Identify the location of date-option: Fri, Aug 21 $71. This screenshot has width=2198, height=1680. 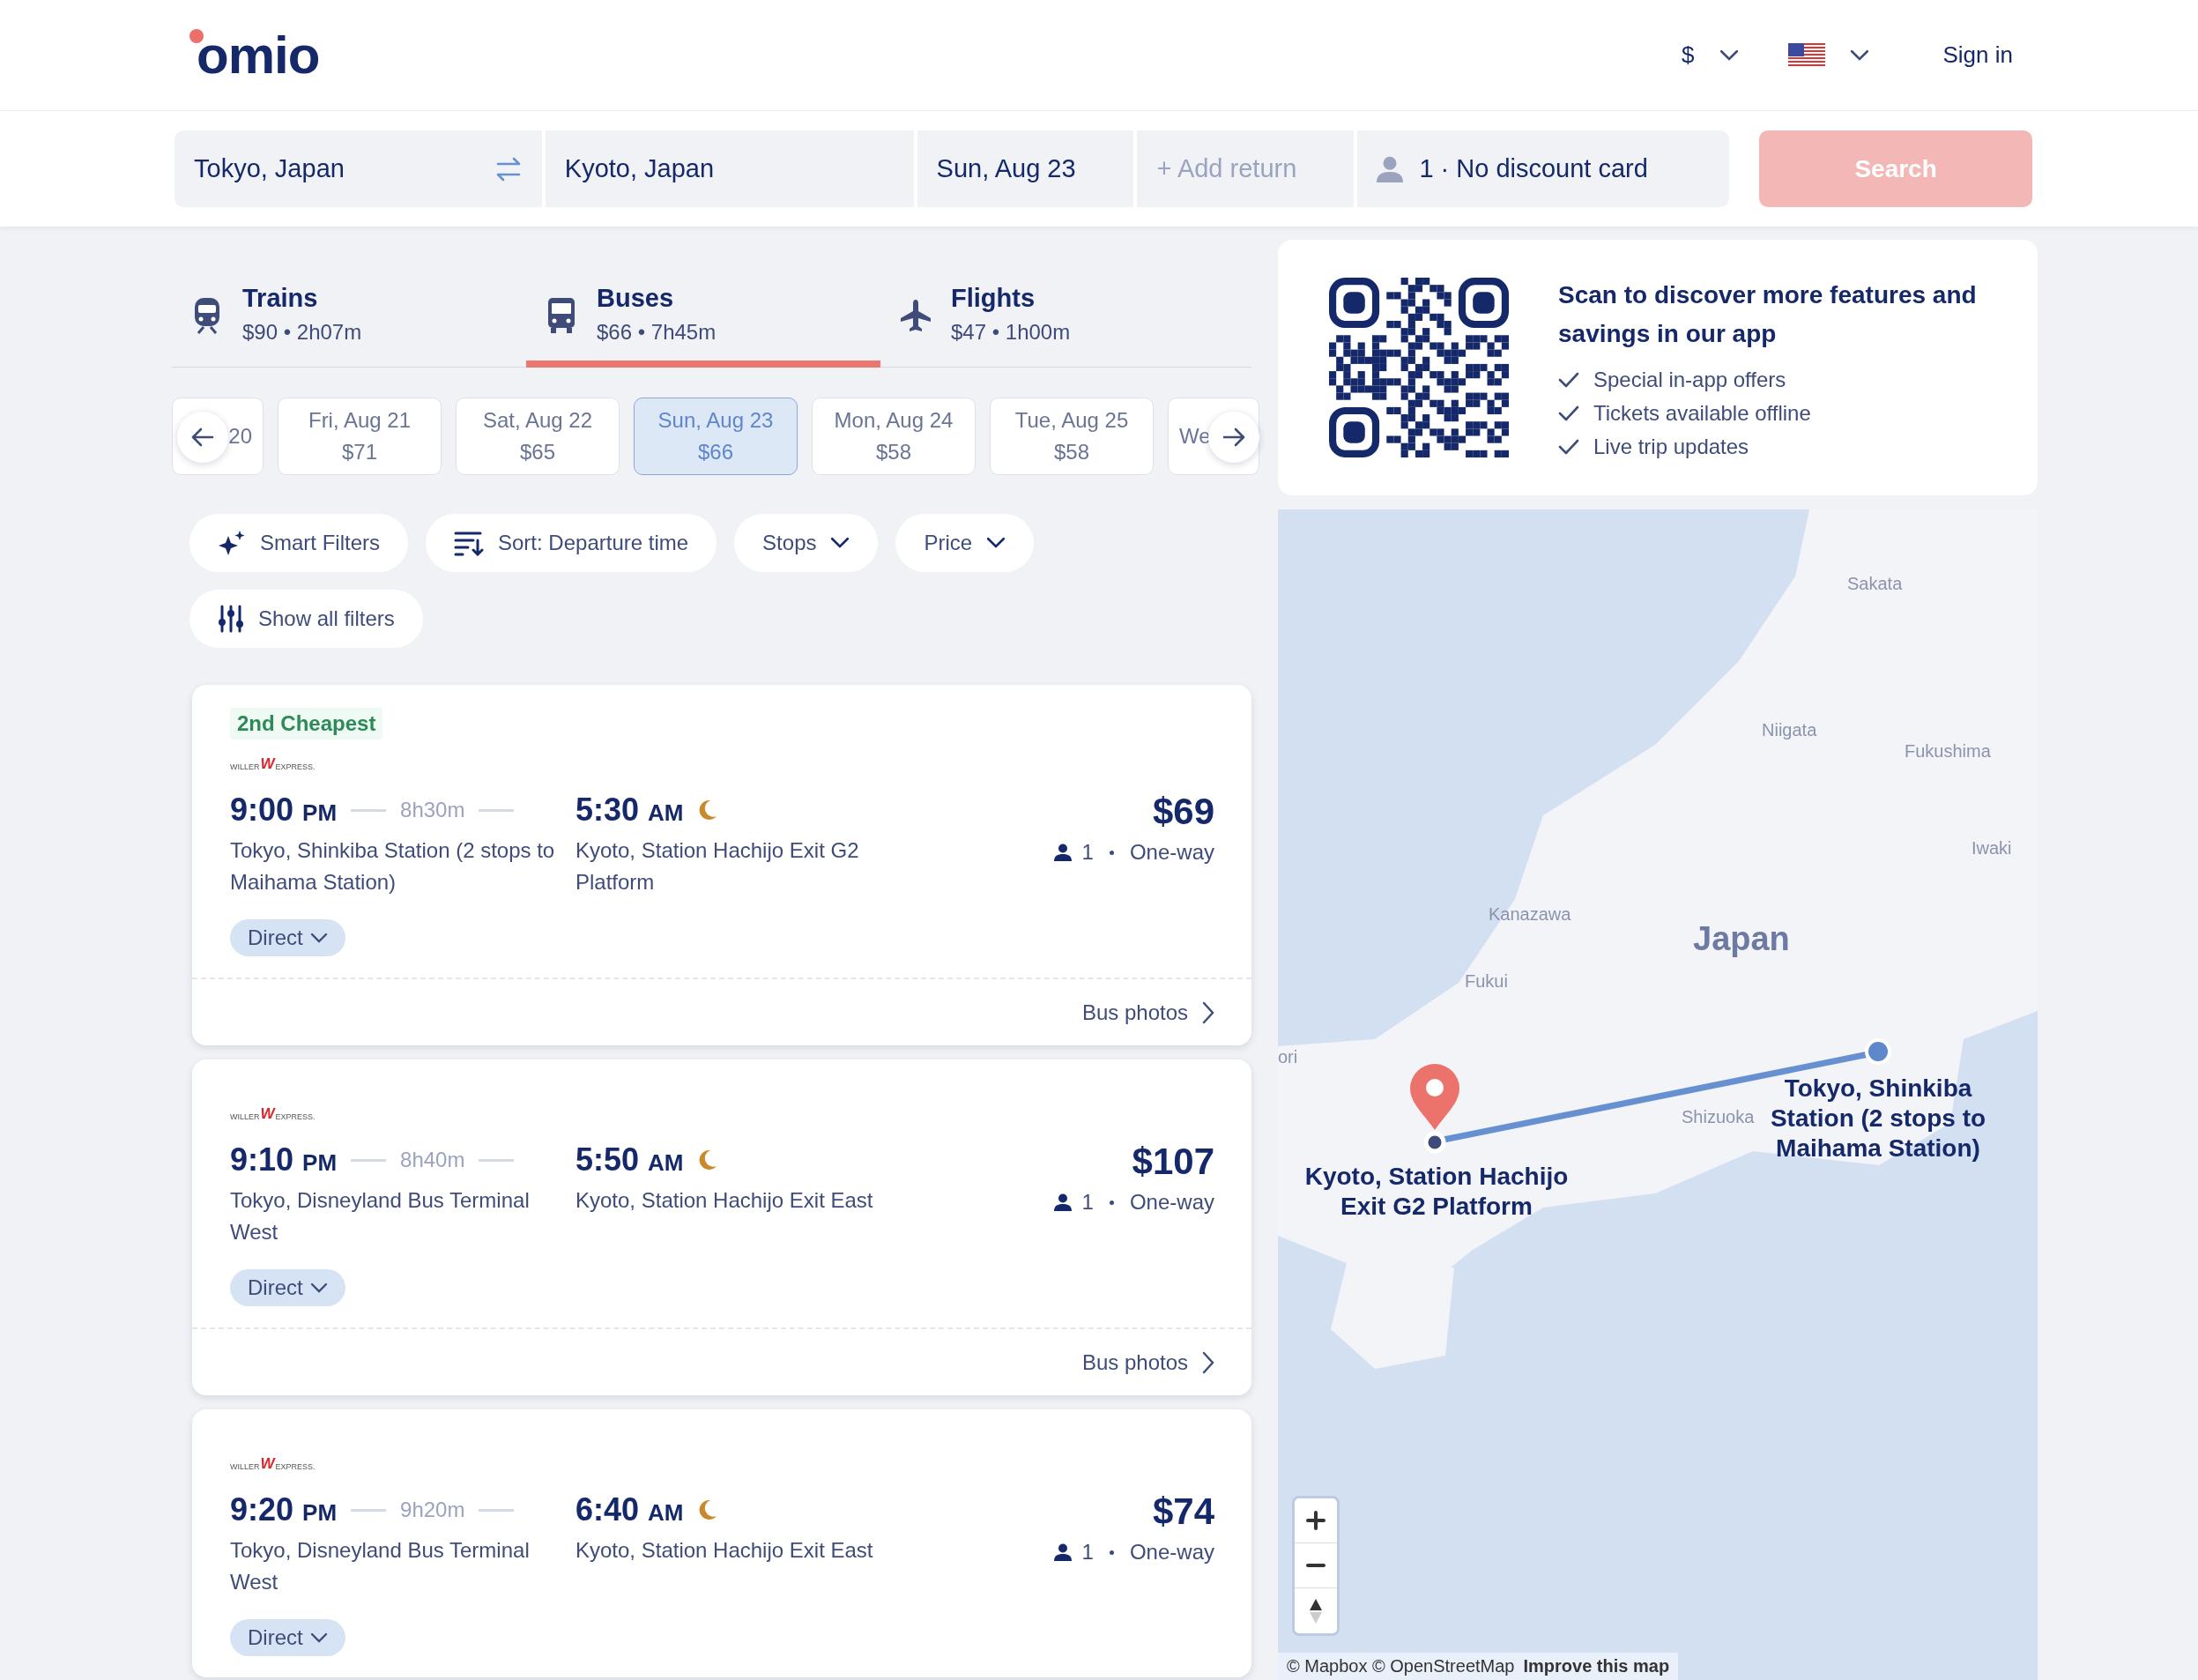
(360, 436).